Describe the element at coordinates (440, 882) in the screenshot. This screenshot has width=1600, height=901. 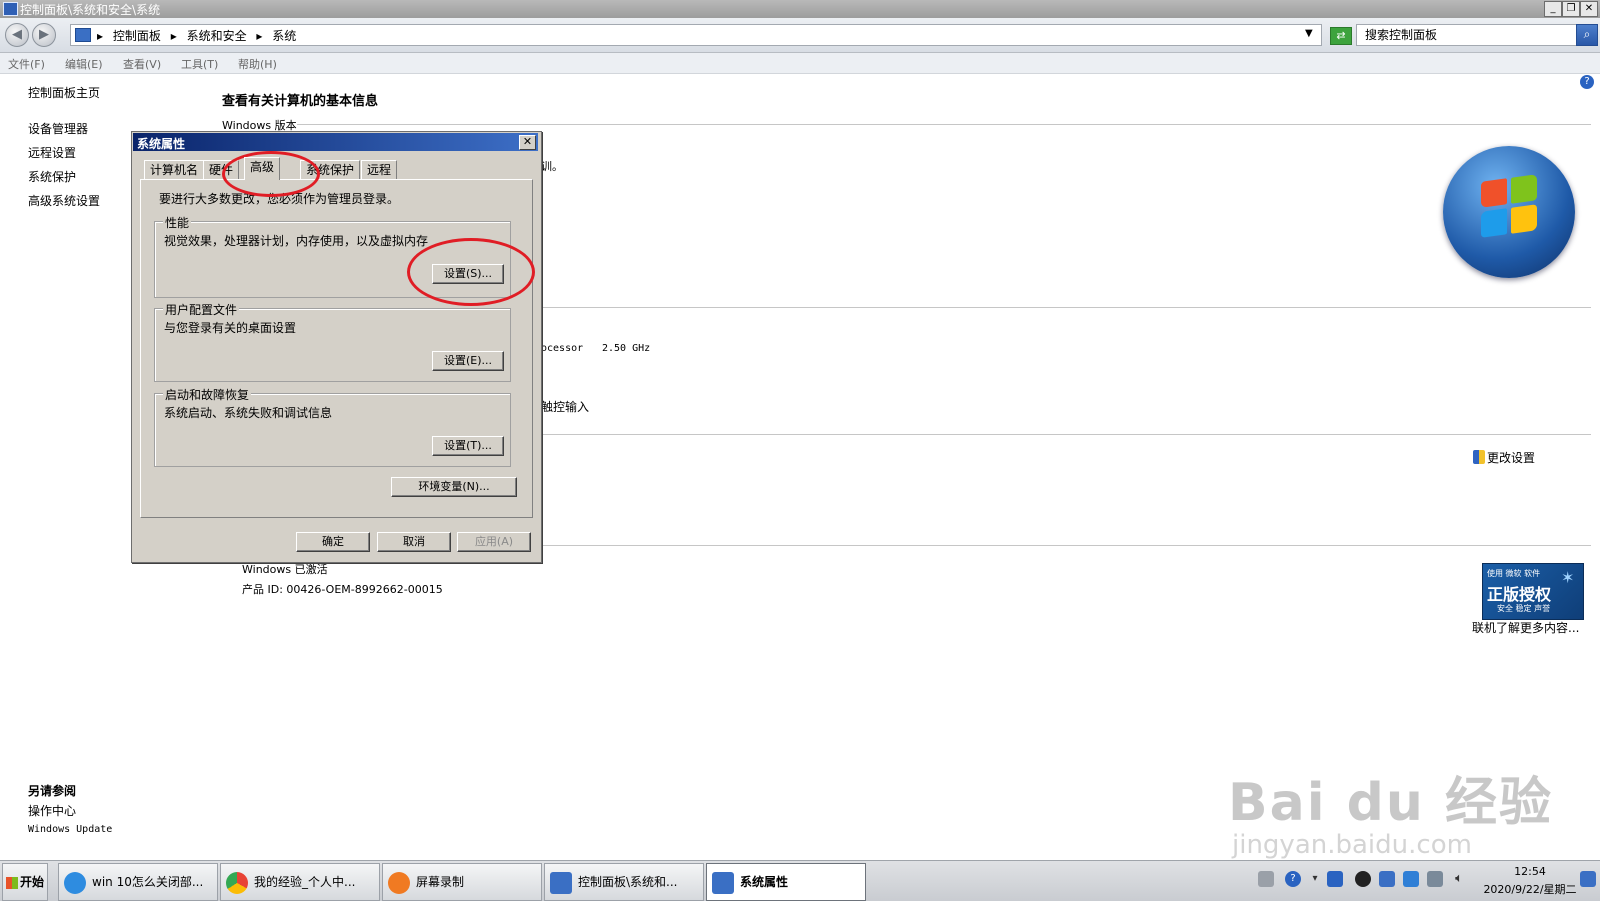
I see `task-label: 屏幕录制` at that location.